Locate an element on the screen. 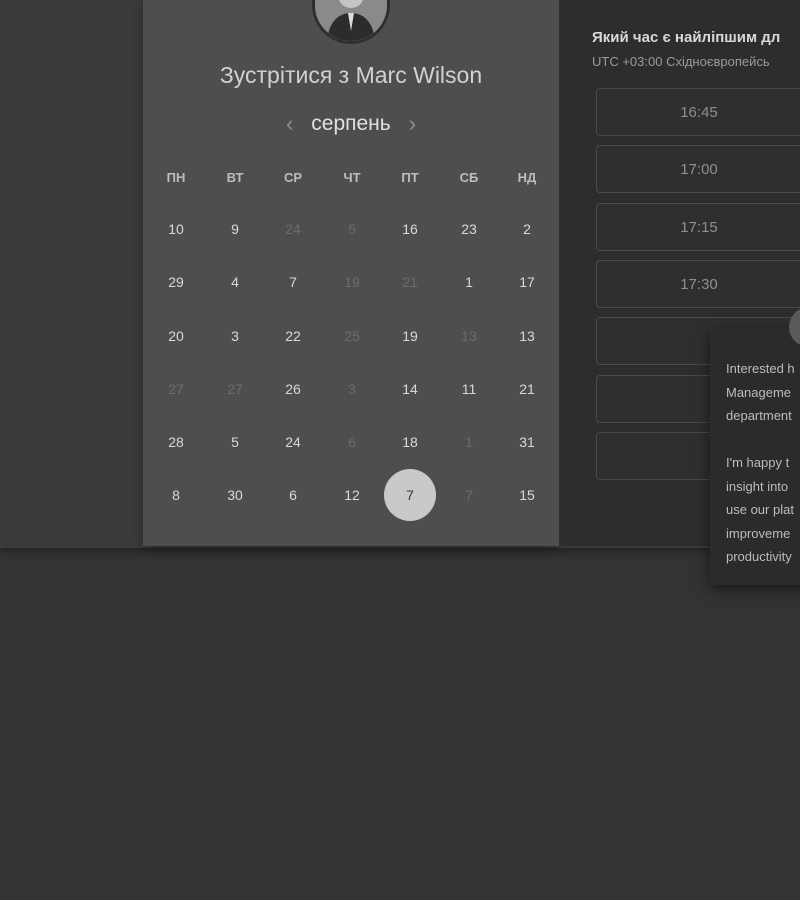 This screenshot has height=900, width=800. chat-message-line: insight into is located at coordinates (757, 486).